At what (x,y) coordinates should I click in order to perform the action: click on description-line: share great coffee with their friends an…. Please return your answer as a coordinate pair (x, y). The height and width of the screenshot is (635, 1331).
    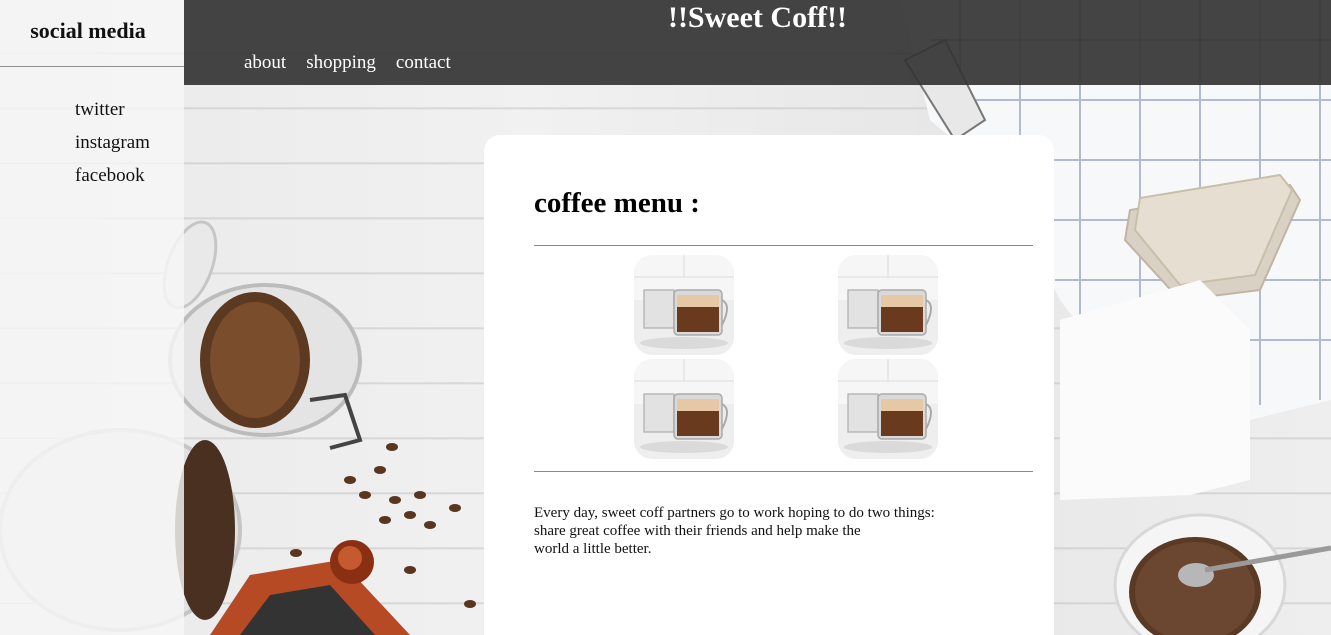
    Looking at the image, I should click on (697, 531).